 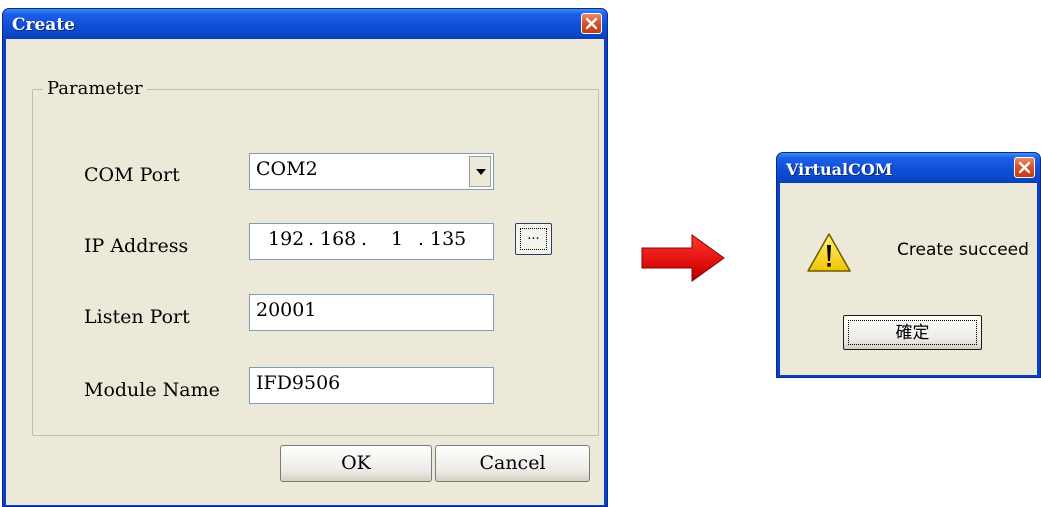 I want to click on virtualcom-close-button, so click(x=1024, y=167).